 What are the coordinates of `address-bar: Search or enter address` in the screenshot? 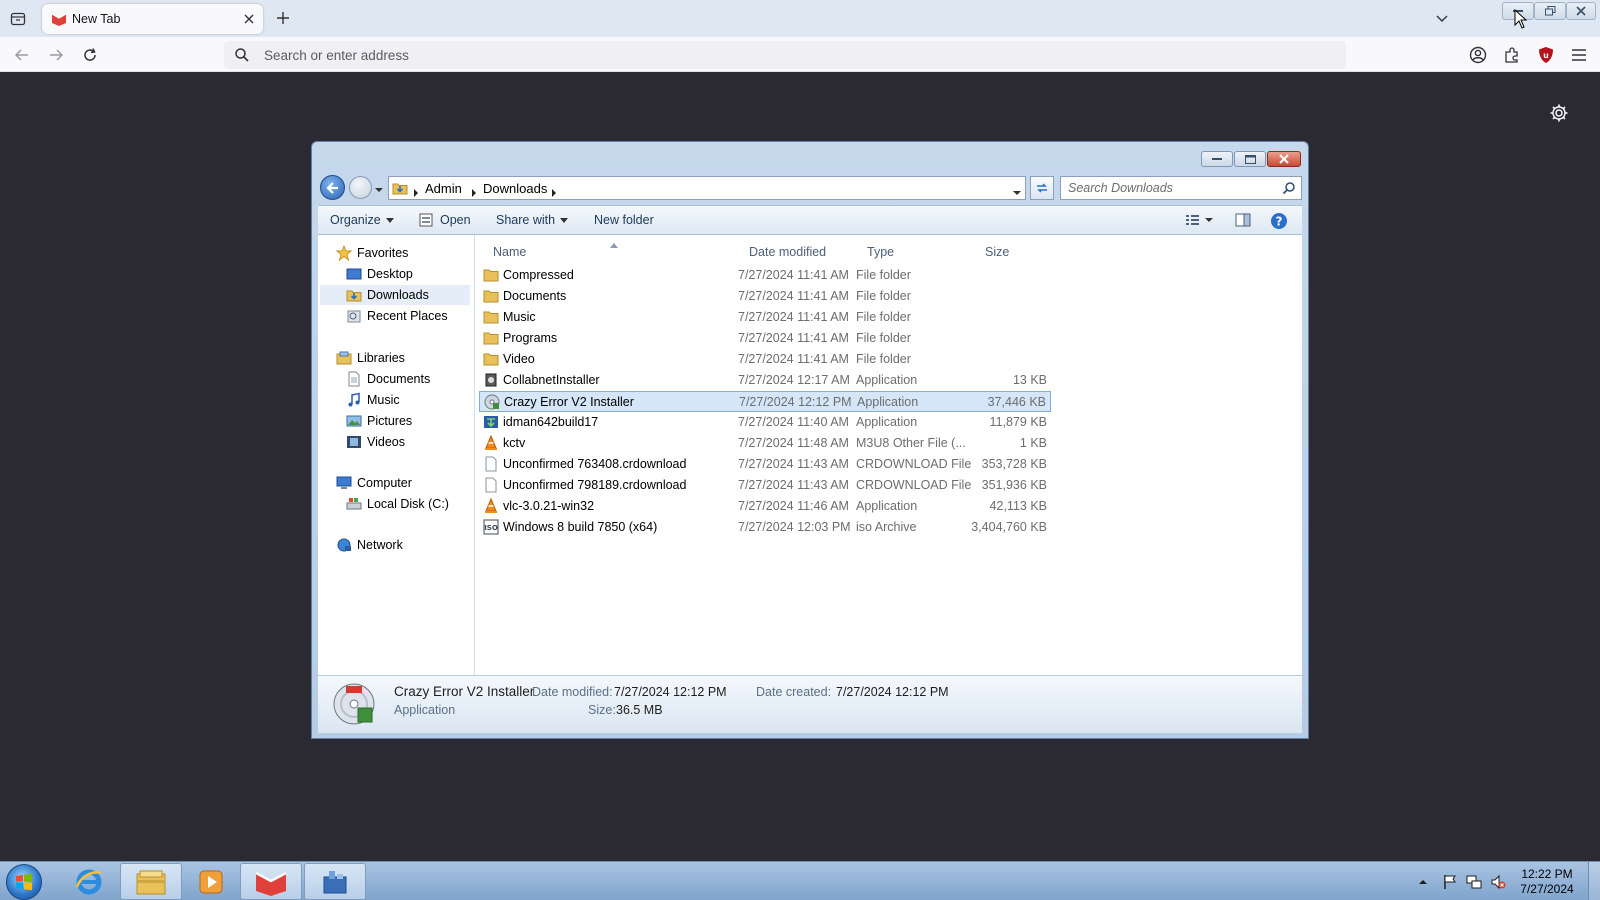 It's located at (785, 55).